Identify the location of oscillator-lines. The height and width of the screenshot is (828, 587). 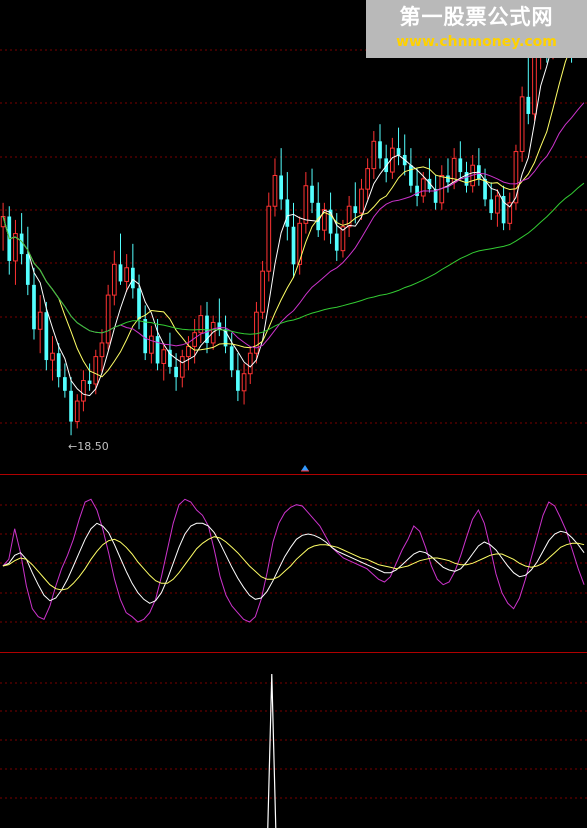
(293, 560).